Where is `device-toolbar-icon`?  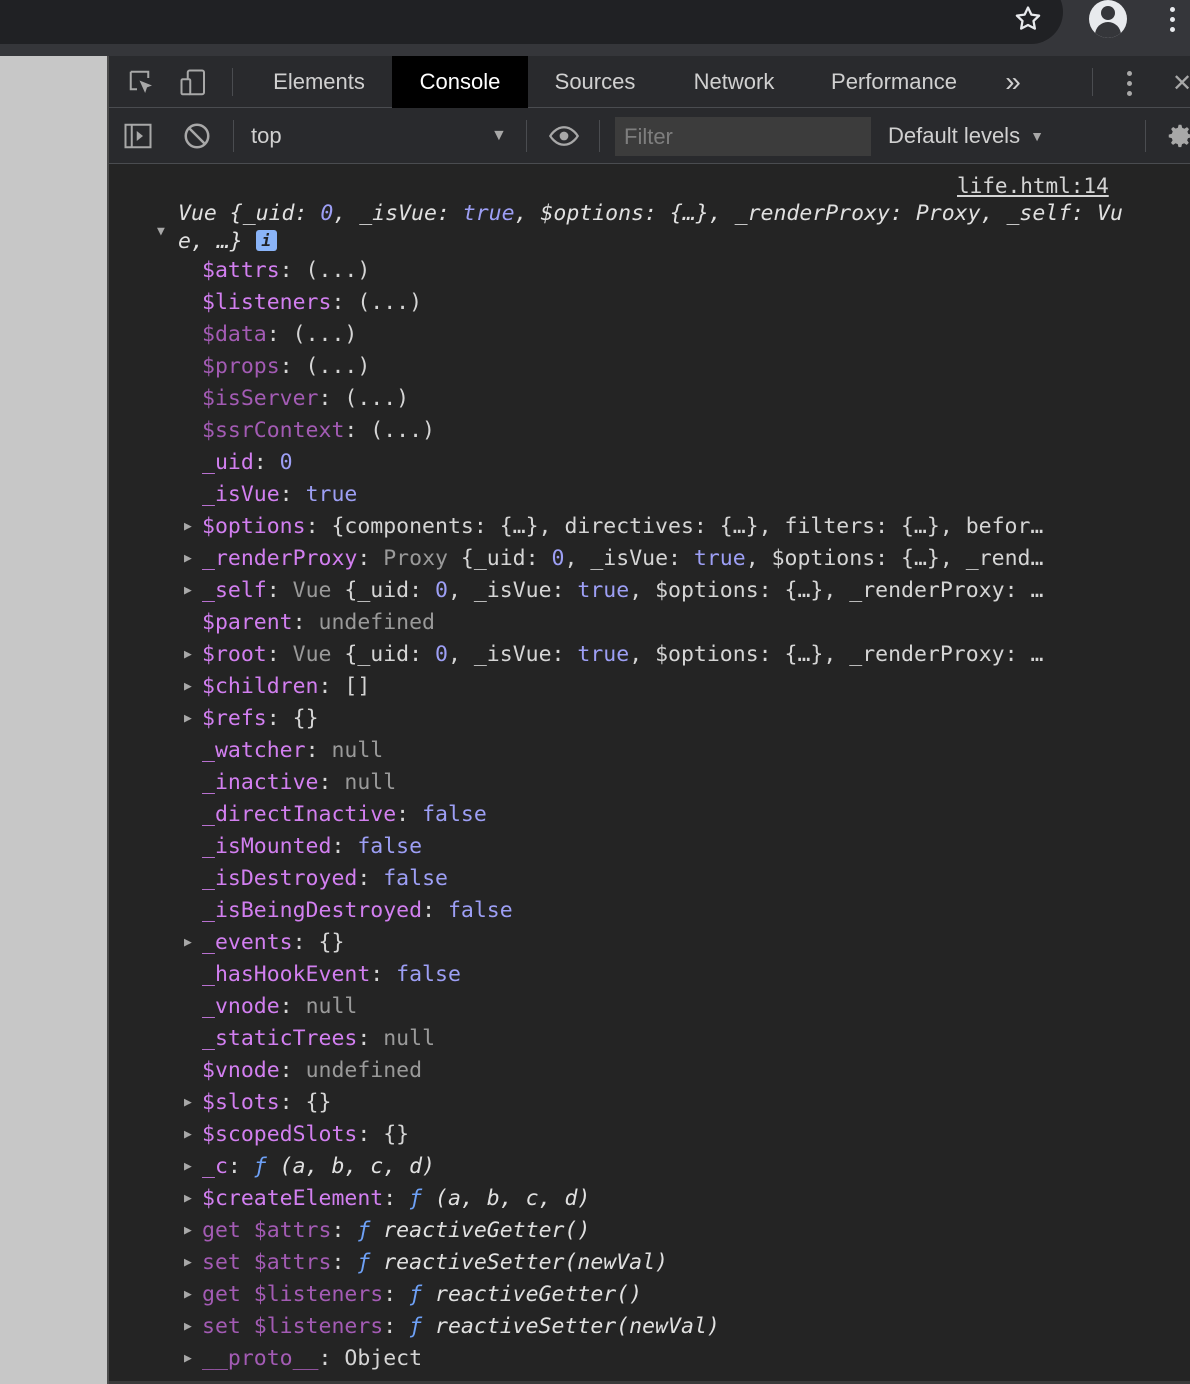
device-toolbar-icon is located at coordinates (194, 83).